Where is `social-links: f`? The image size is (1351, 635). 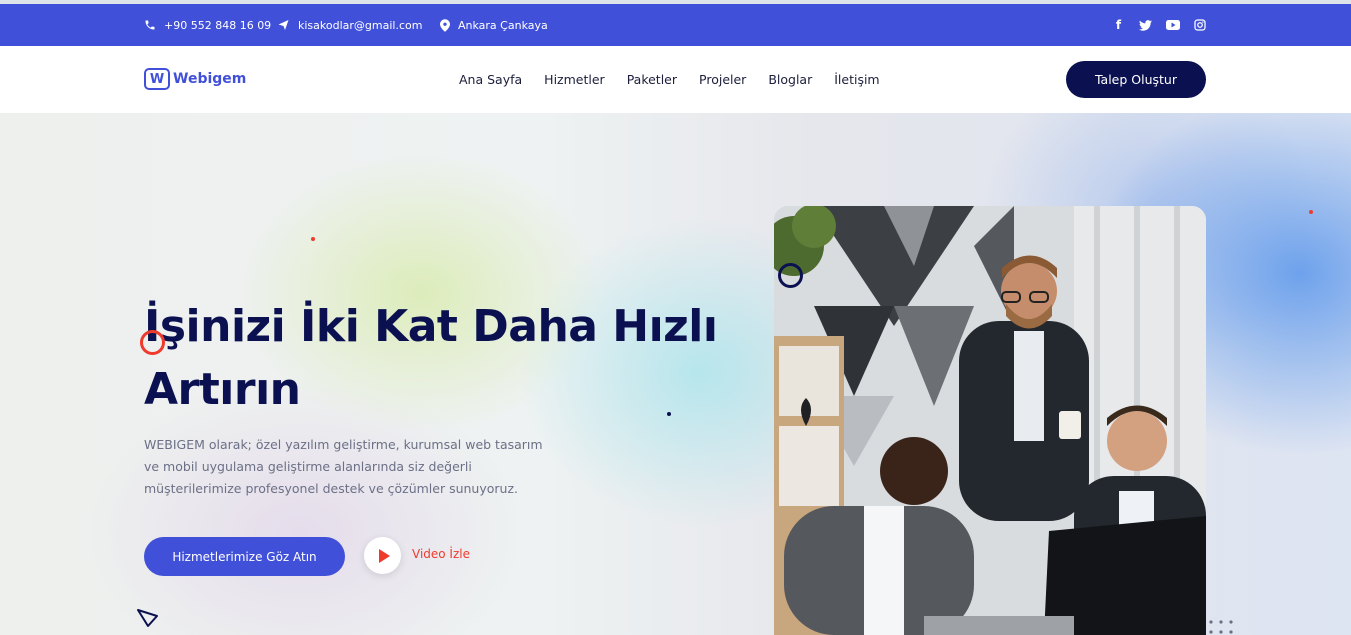 social-links: f is located at coordinates (1159, 25).